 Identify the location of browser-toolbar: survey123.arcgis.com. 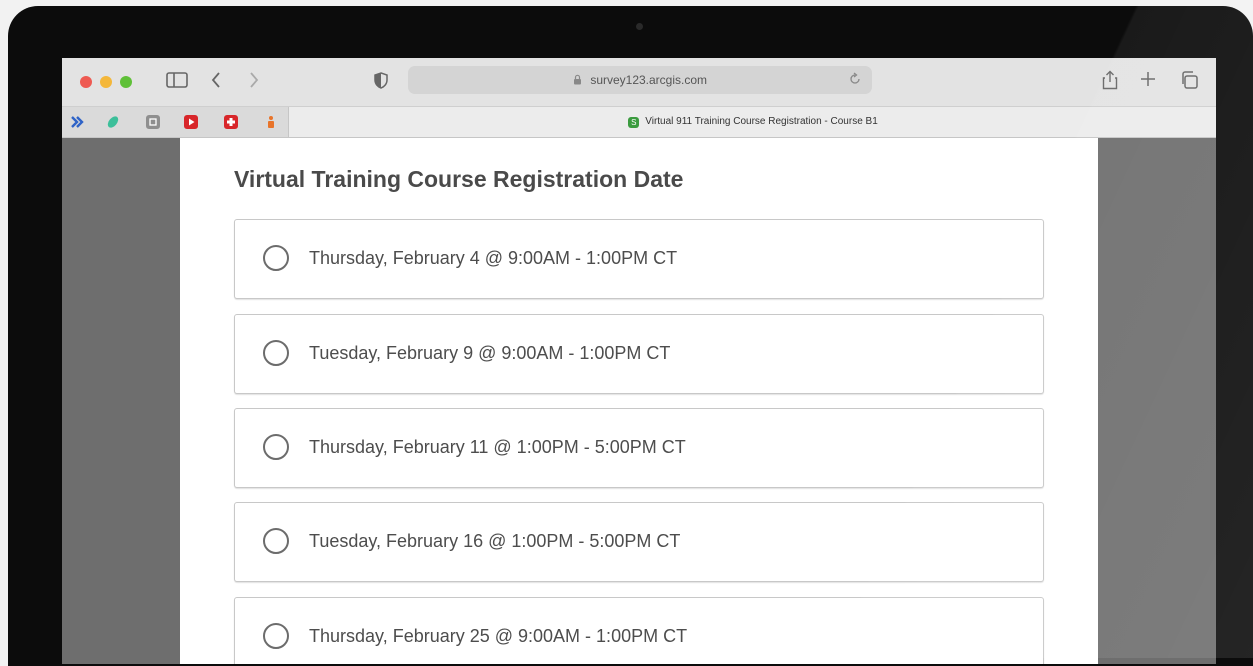
(639, 82).